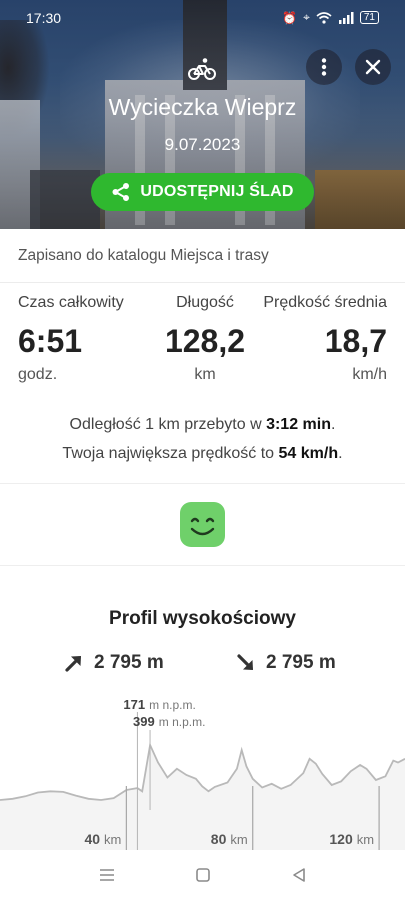  What do you see at coordinates (202, 69) in the screenshot?
I see `bike-icon` at bounding box center [202, 69].